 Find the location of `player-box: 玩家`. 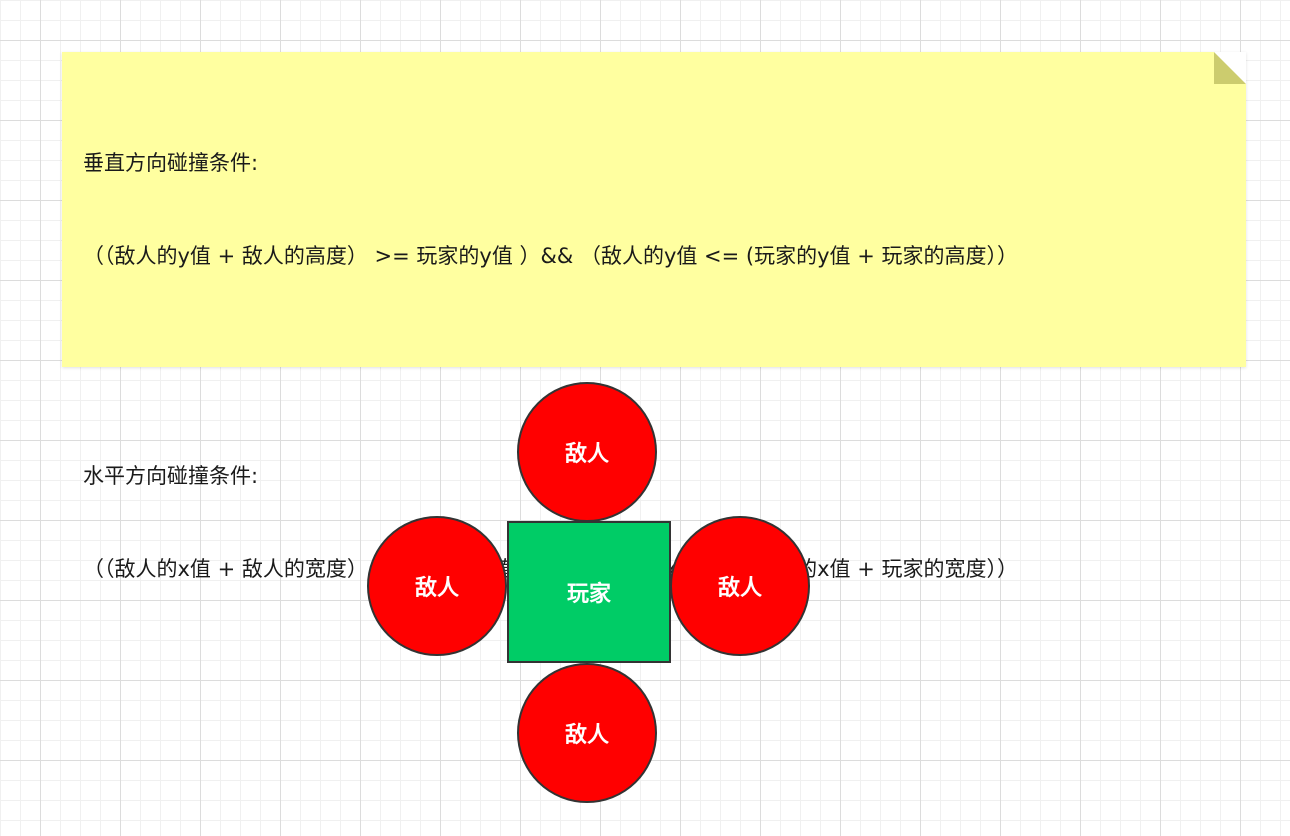

player-box: 玩家 is located at coordinates (589, 592).